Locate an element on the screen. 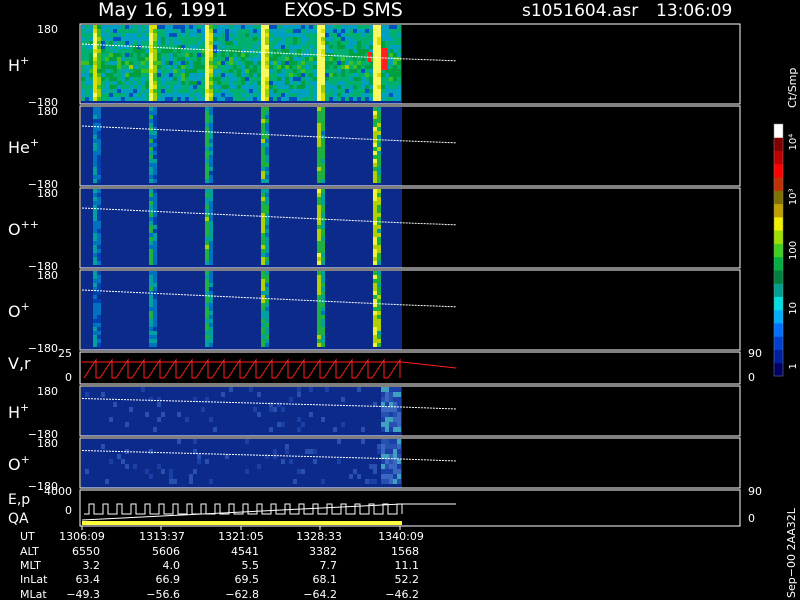 The width and height of the screenshot is (800, 600). ephem-cell: 1306:09 is located at coordinates (82, 536).